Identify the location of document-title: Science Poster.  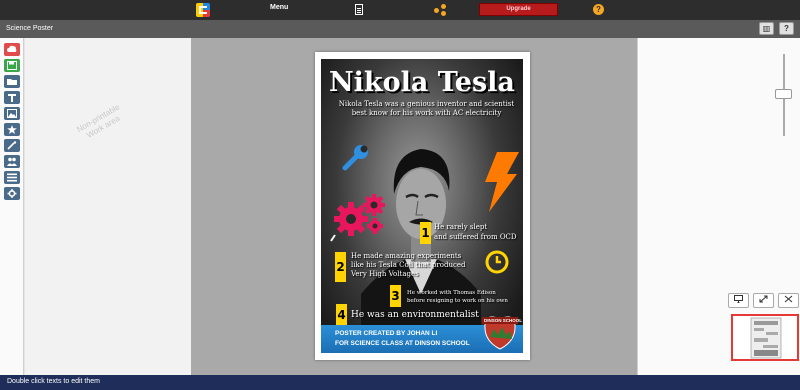
(29, 28).